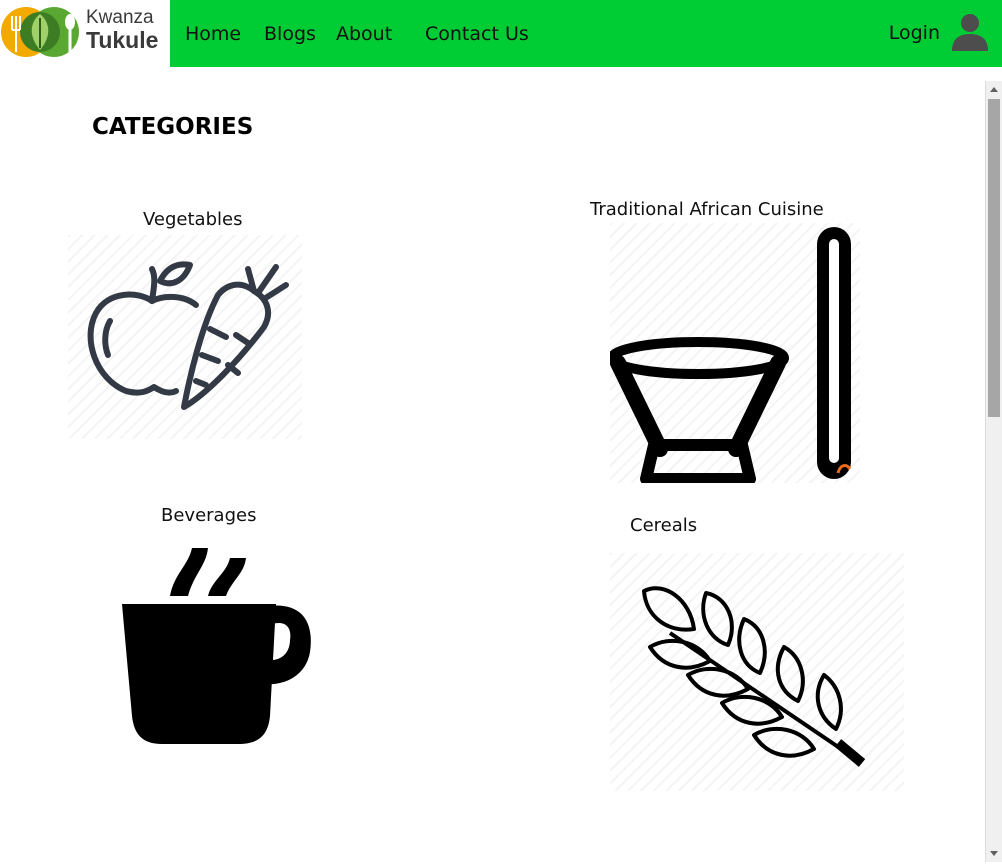 The height and width of the screenshot is (866, 1002). Describe the element at coordinates (993, 471) in the screenshot. I see `vertical-scrollbar` at that location.